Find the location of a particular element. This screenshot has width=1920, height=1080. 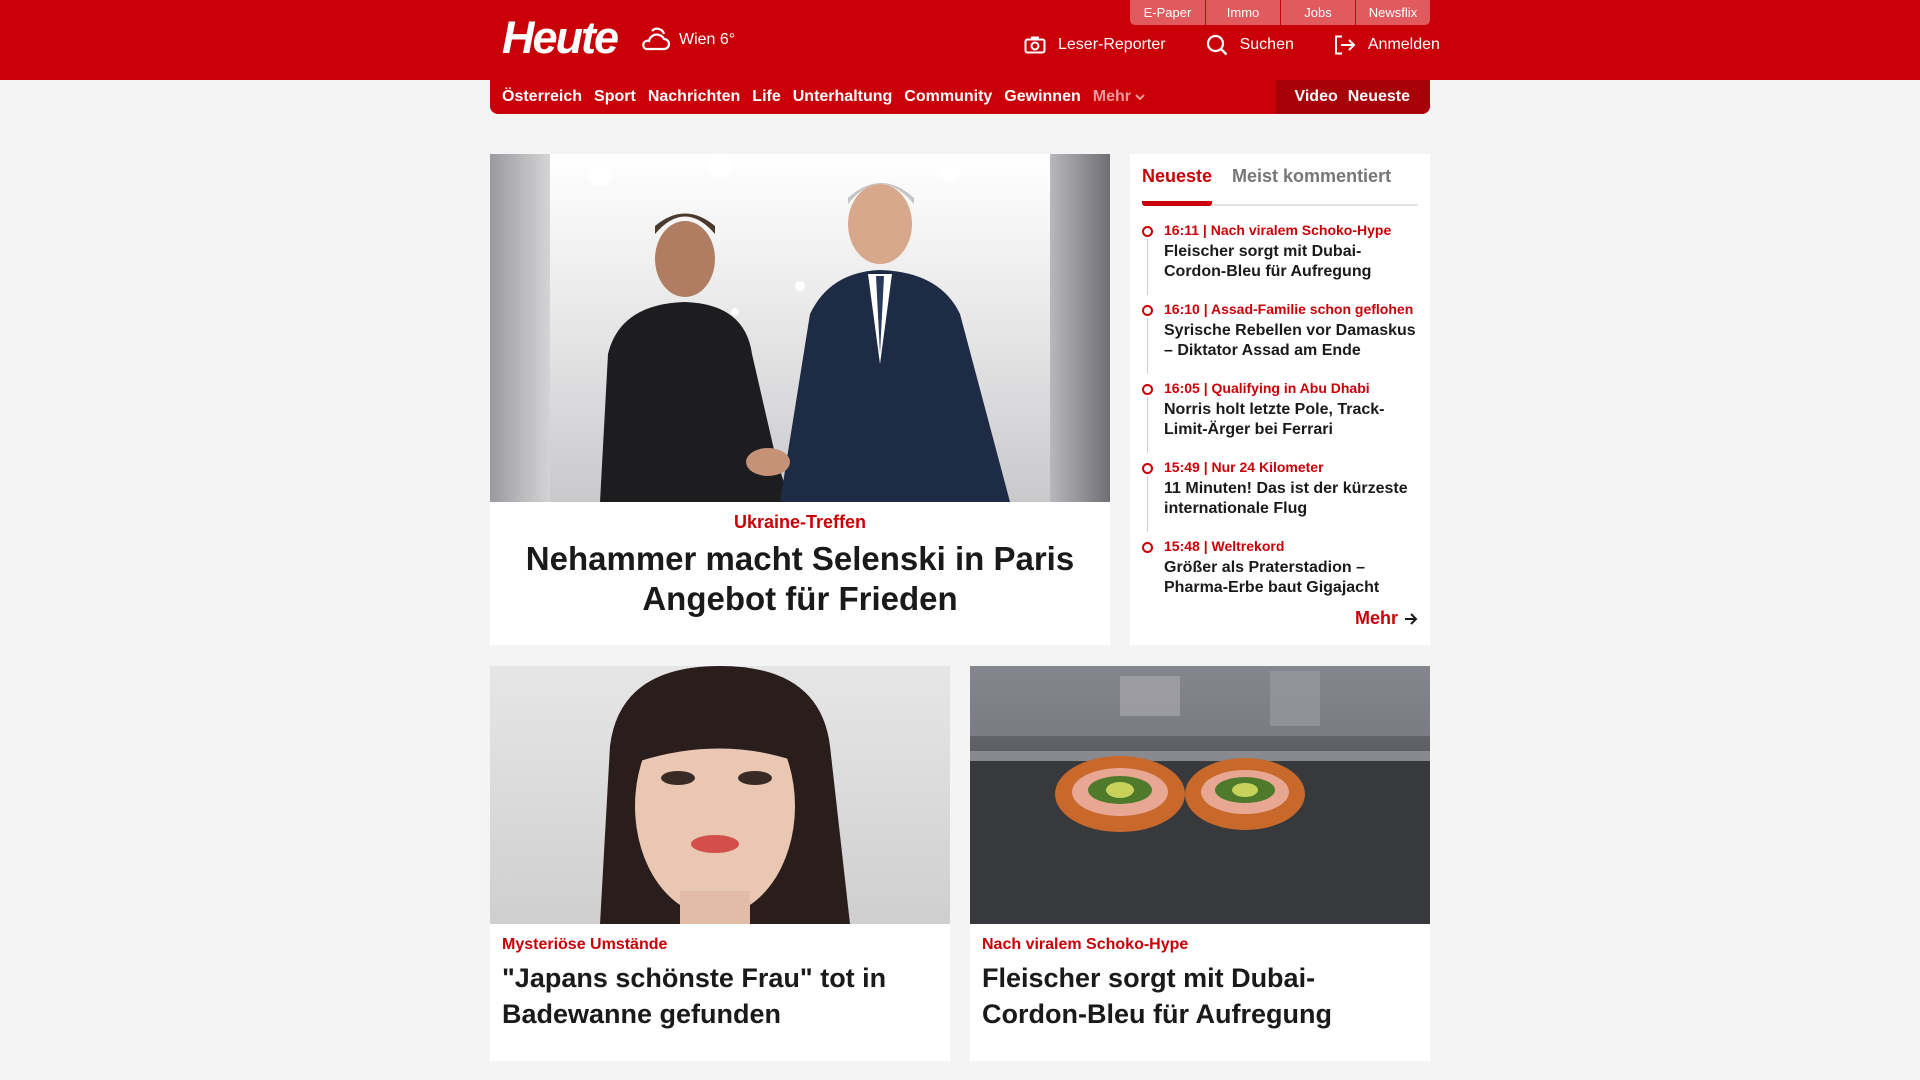

nav-more-dropdown: Mehr is located at coordinates (1119, 97).